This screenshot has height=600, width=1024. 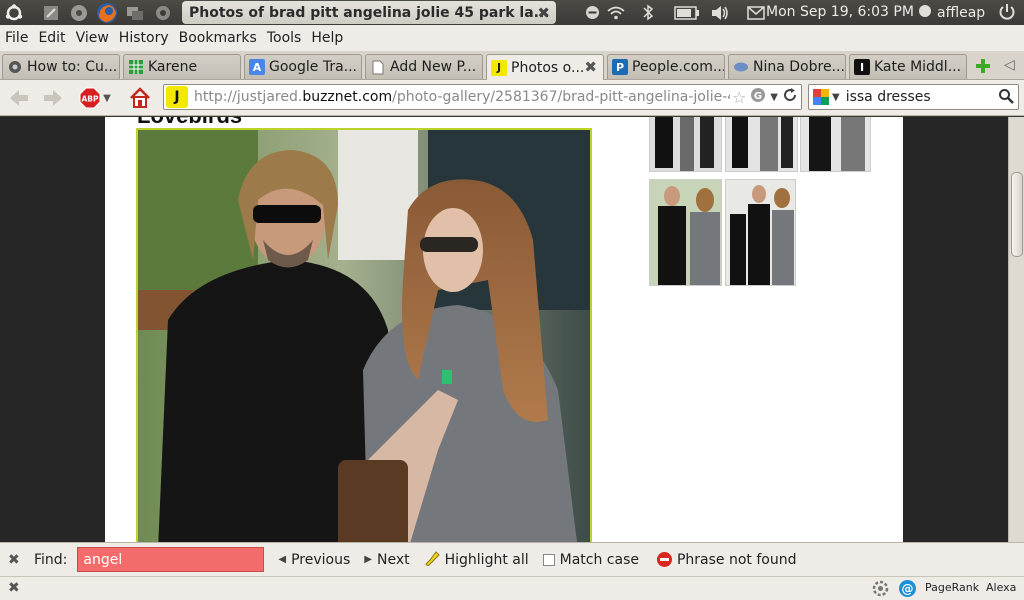 What do you see at coordinates (790, 97) in the screenshot?
I see `reload-icon` at bounding box center [790, 97].